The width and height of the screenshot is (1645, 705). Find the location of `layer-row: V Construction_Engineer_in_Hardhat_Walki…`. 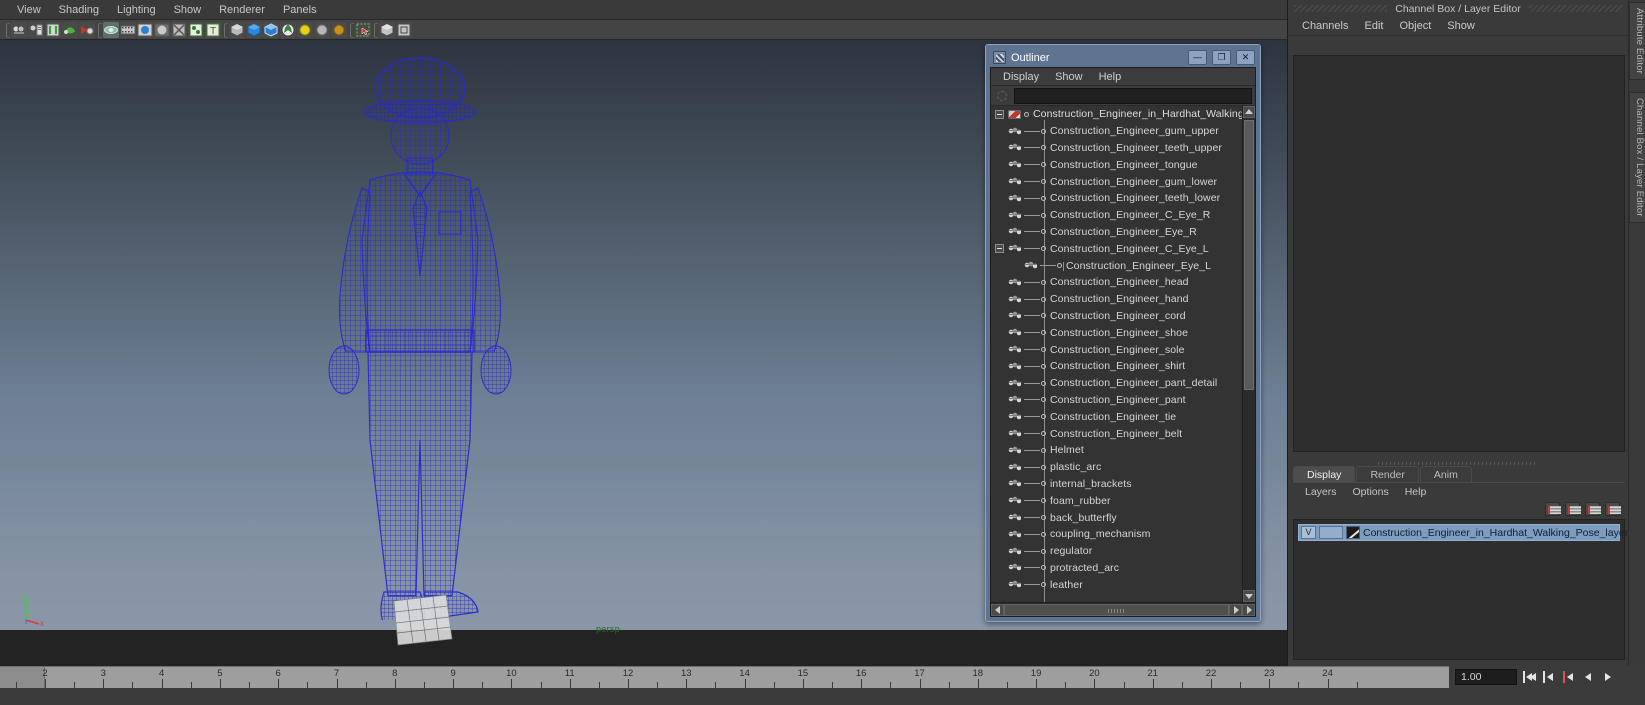

layer-row: V Construction_Engineer_in_Hardhat_Walki… is located at coordinates (1466, 532).